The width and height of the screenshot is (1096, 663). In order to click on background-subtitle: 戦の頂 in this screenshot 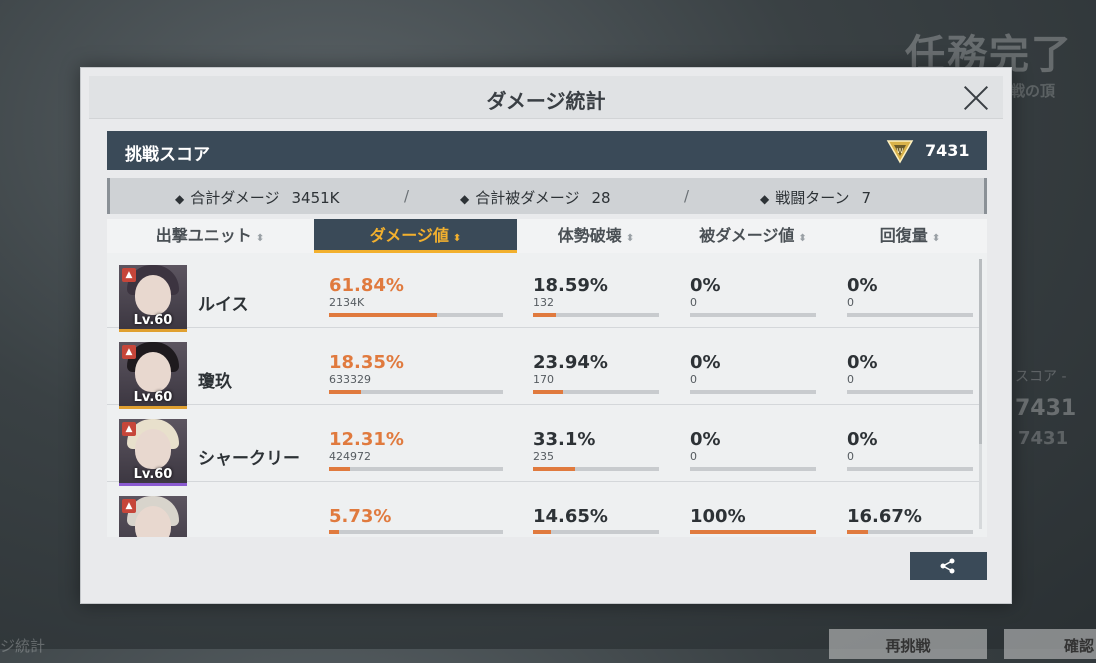, I will do `click(1033, 91)`.